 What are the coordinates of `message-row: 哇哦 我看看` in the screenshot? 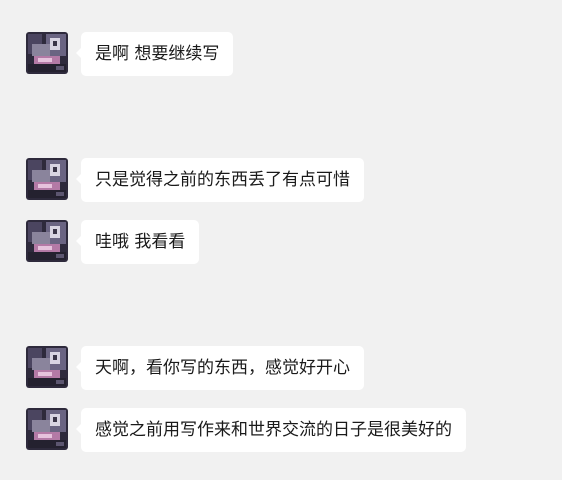 It's located at (281, 242).